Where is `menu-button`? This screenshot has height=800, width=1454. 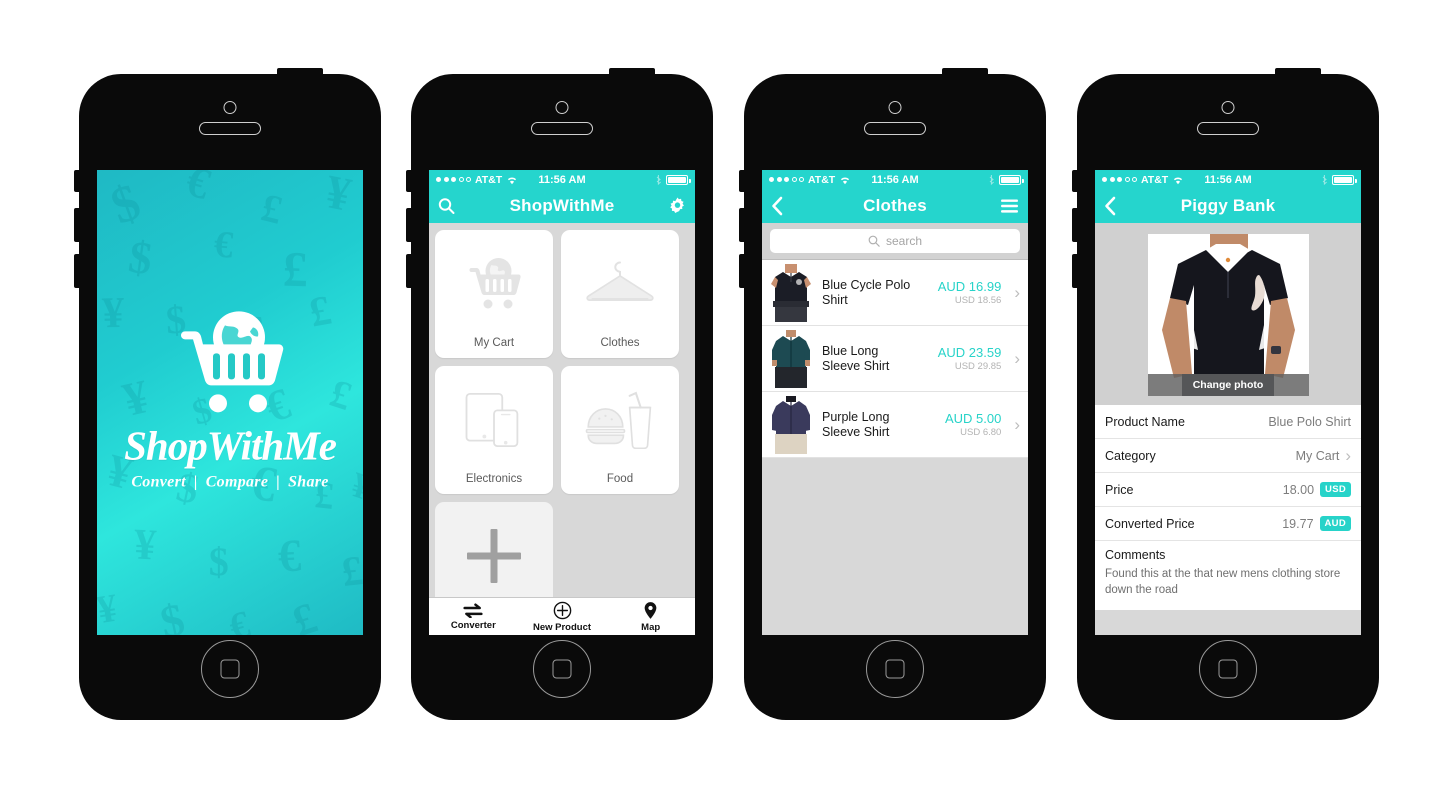 menu-button is located at coordinates (1009, 206).